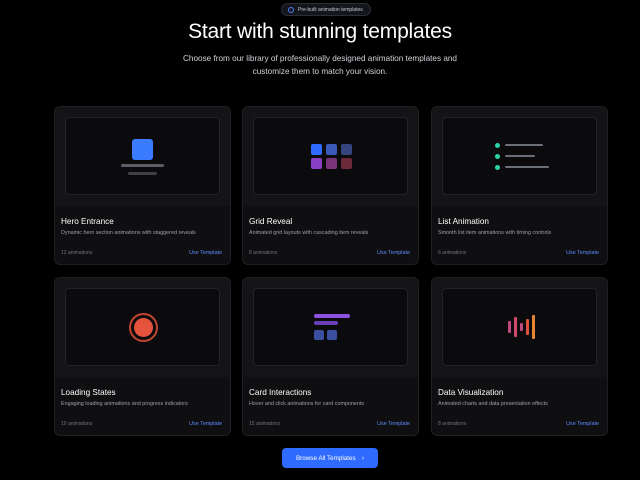 The width and height of the screenshot is (640, 480). Describe the element at coordinates (142, 149) in the screenshot. I see `hero-block-icon` at that location.